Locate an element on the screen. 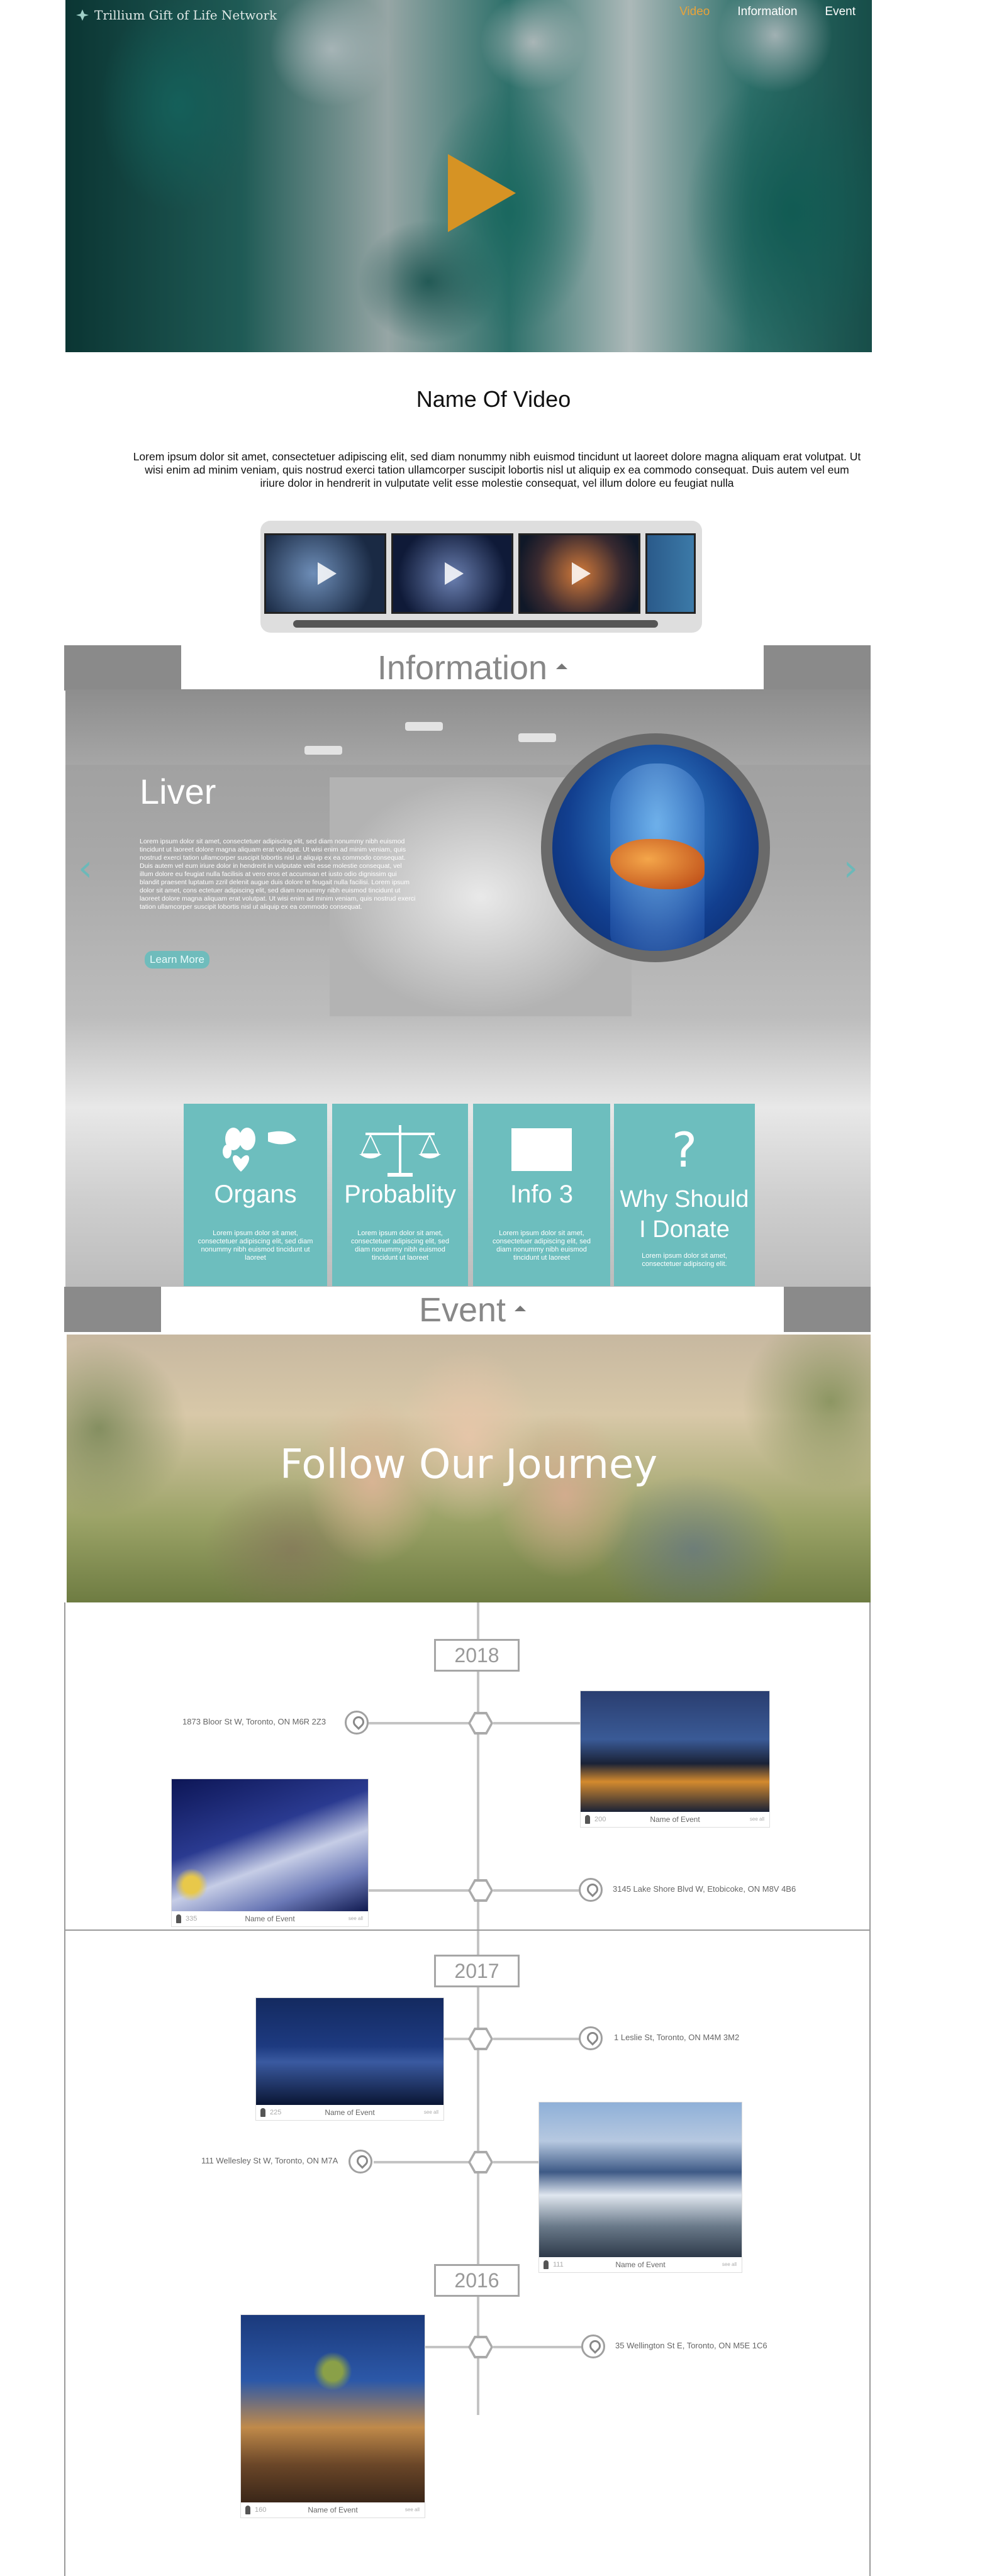 The width and height of the screenshot is (987, 2576). journey-title: Follow Our Journey is located at coordinates (468, 1464).